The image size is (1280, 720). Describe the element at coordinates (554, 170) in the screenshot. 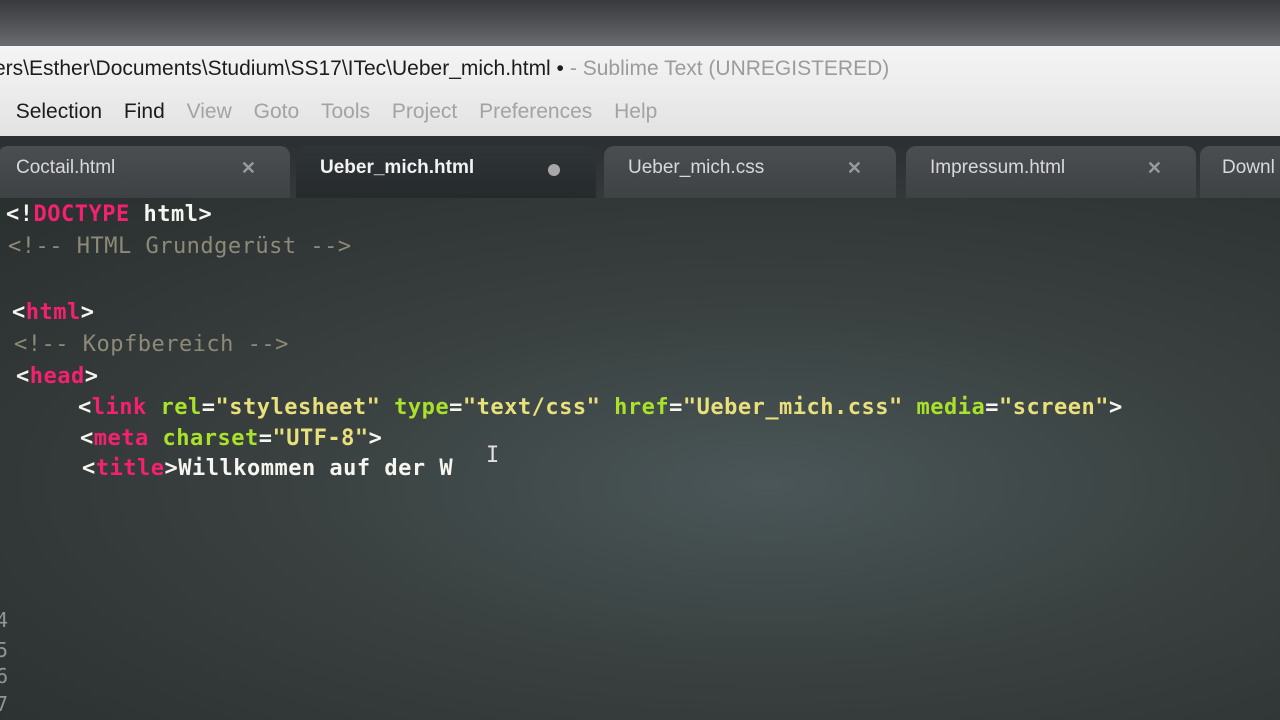

I see `unsaved-dot-icon` at that location.